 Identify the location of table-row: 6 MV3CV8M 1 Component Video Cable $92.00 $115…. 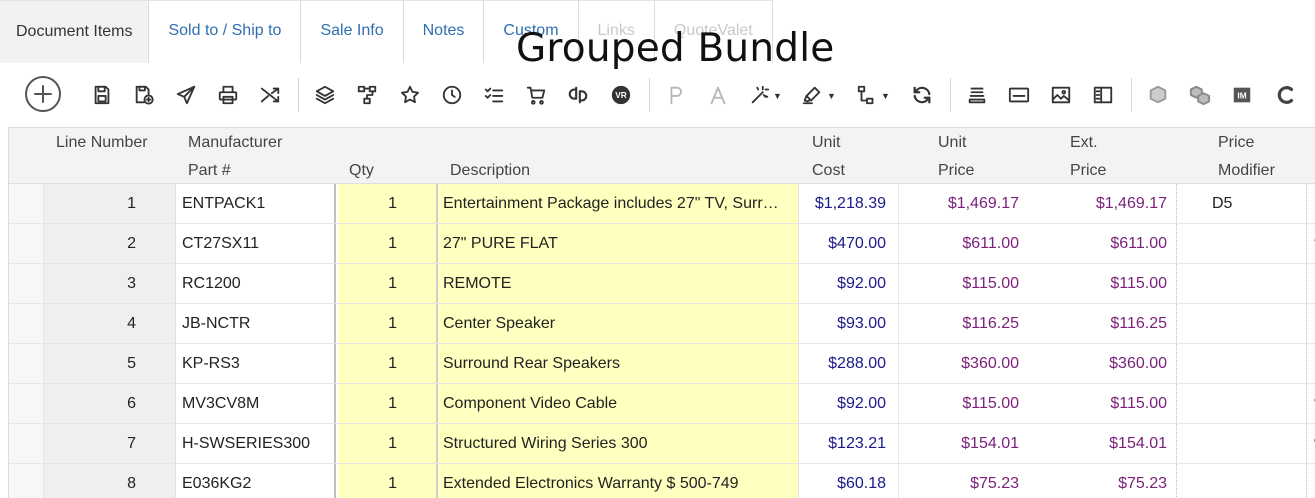
(662, 404).